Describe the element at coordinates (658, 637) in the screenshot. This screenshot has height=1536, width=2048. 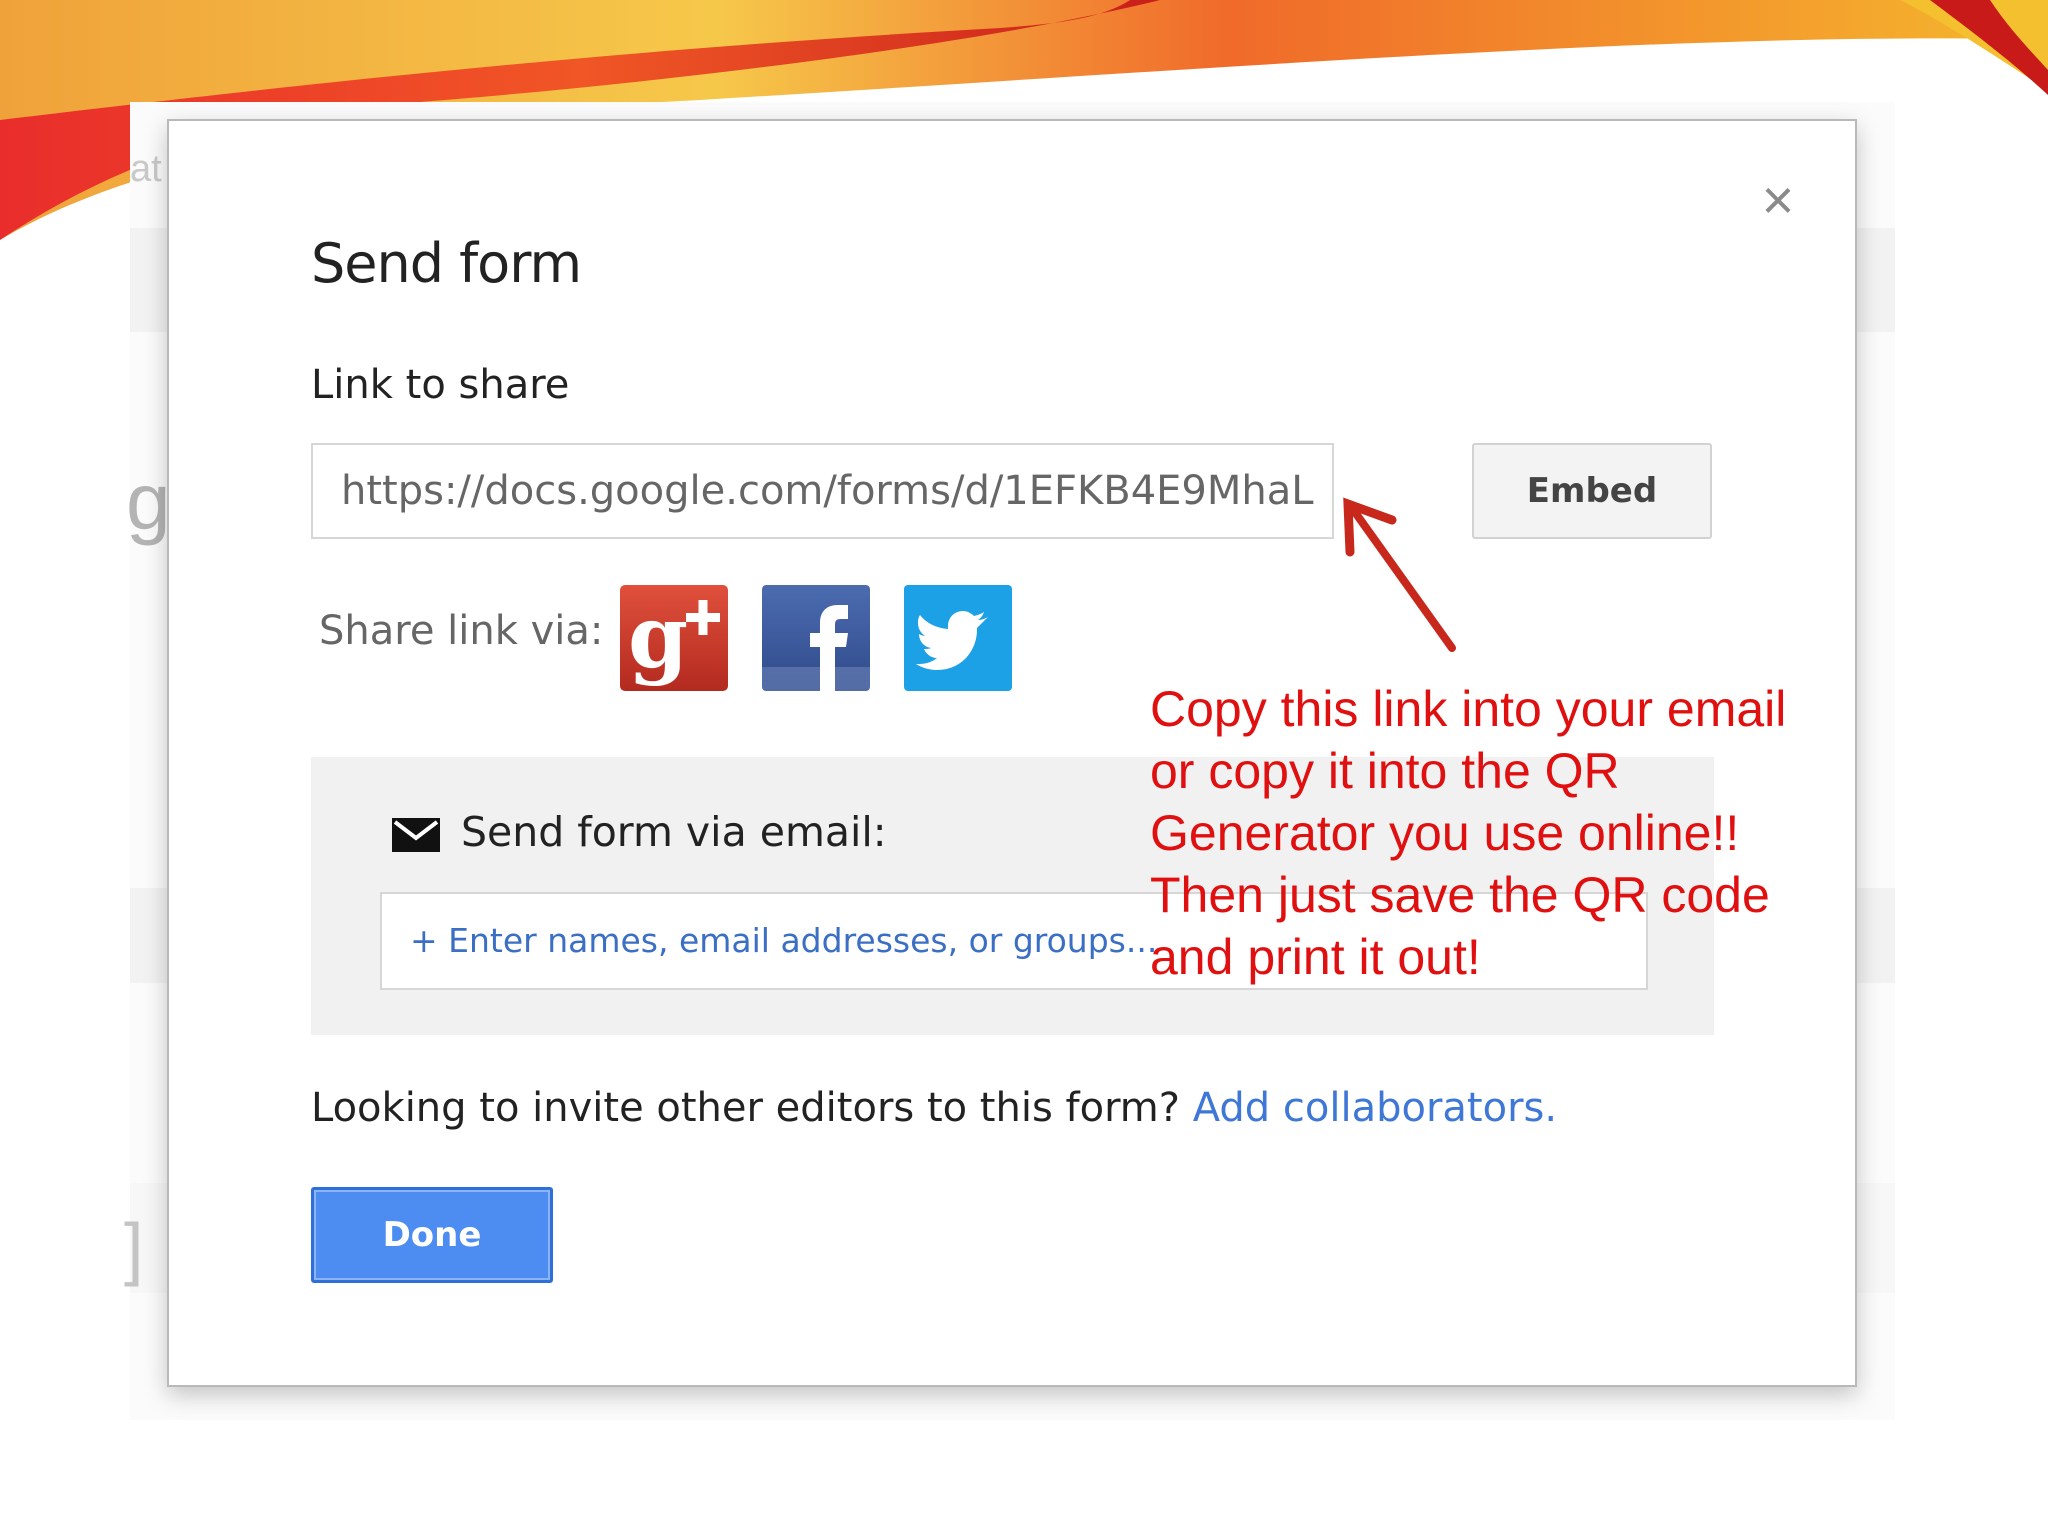
I see `svg-text: g` at that location.